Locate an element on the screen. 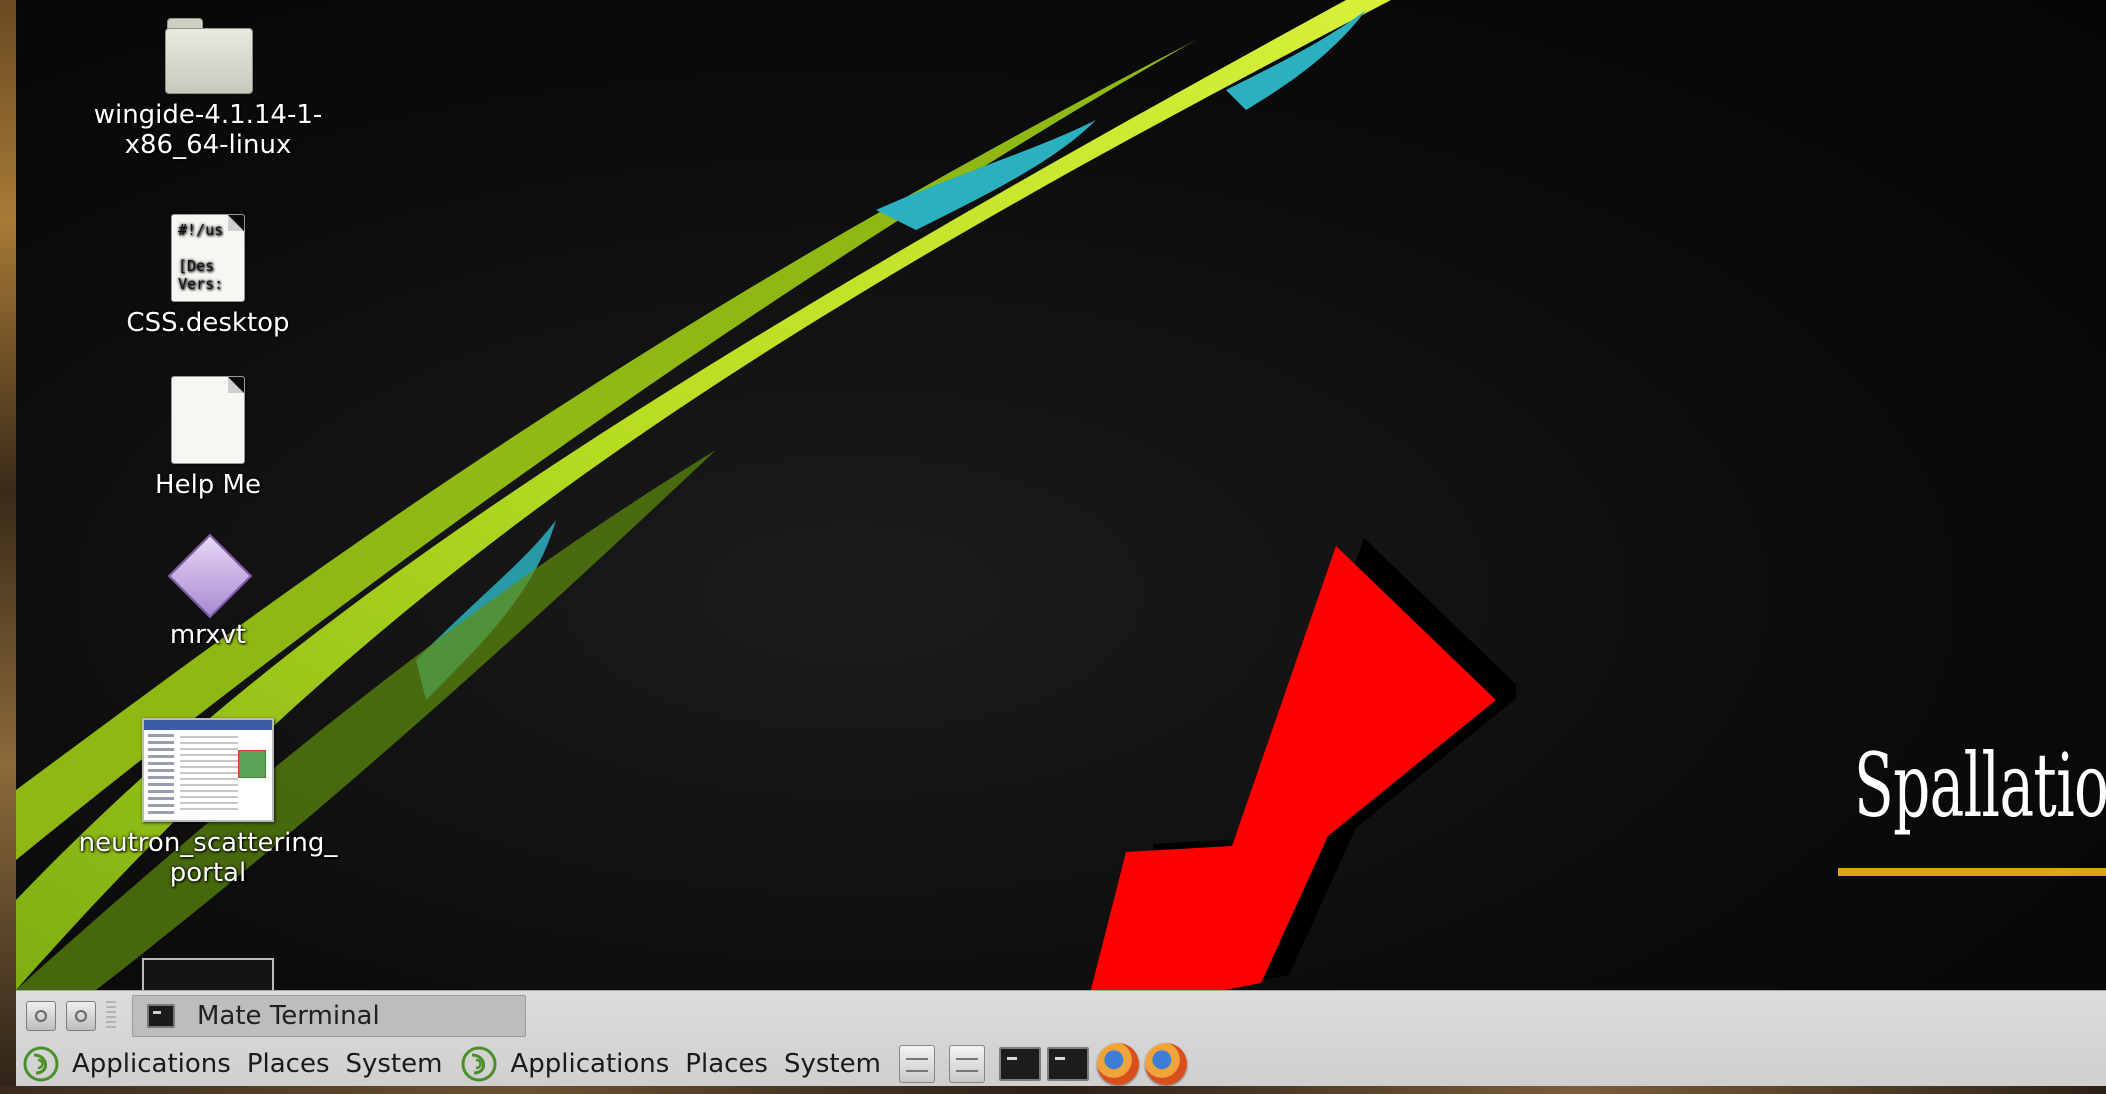 This screenshot has height=1094, width=2106. taskbar-item-mate-terminal: Mate Terminal is located at coordinates (329, 1016).